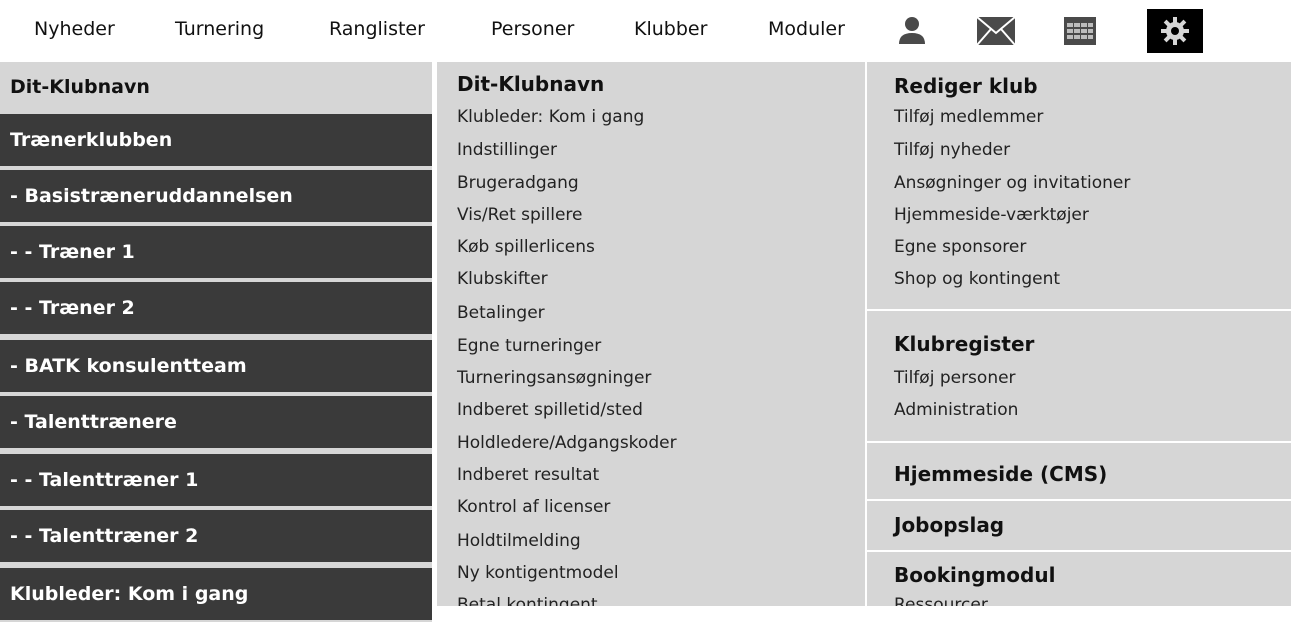  I want to click on calendar-icon, so click(1080, 31).